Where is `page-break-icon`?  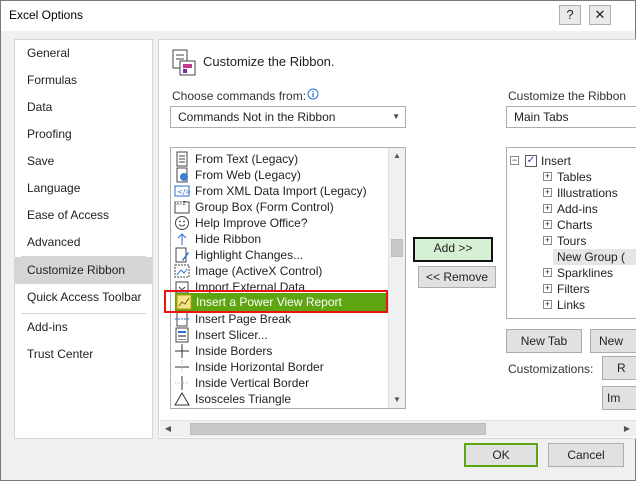 page-break-icon is located at coordinates (182, 319).